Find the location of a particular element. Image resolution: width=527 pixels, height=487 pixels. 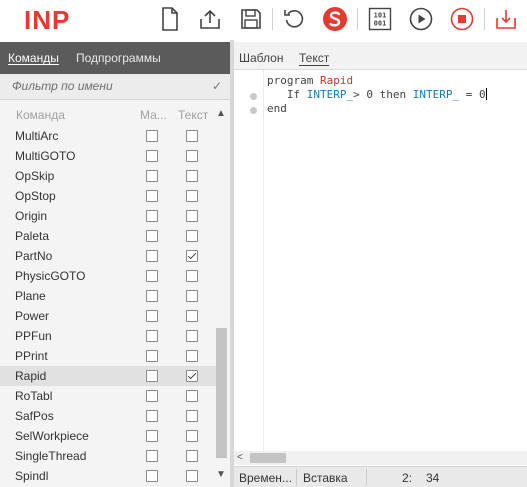

command-name: MultiGOTO is located at coordinates (45, 156).